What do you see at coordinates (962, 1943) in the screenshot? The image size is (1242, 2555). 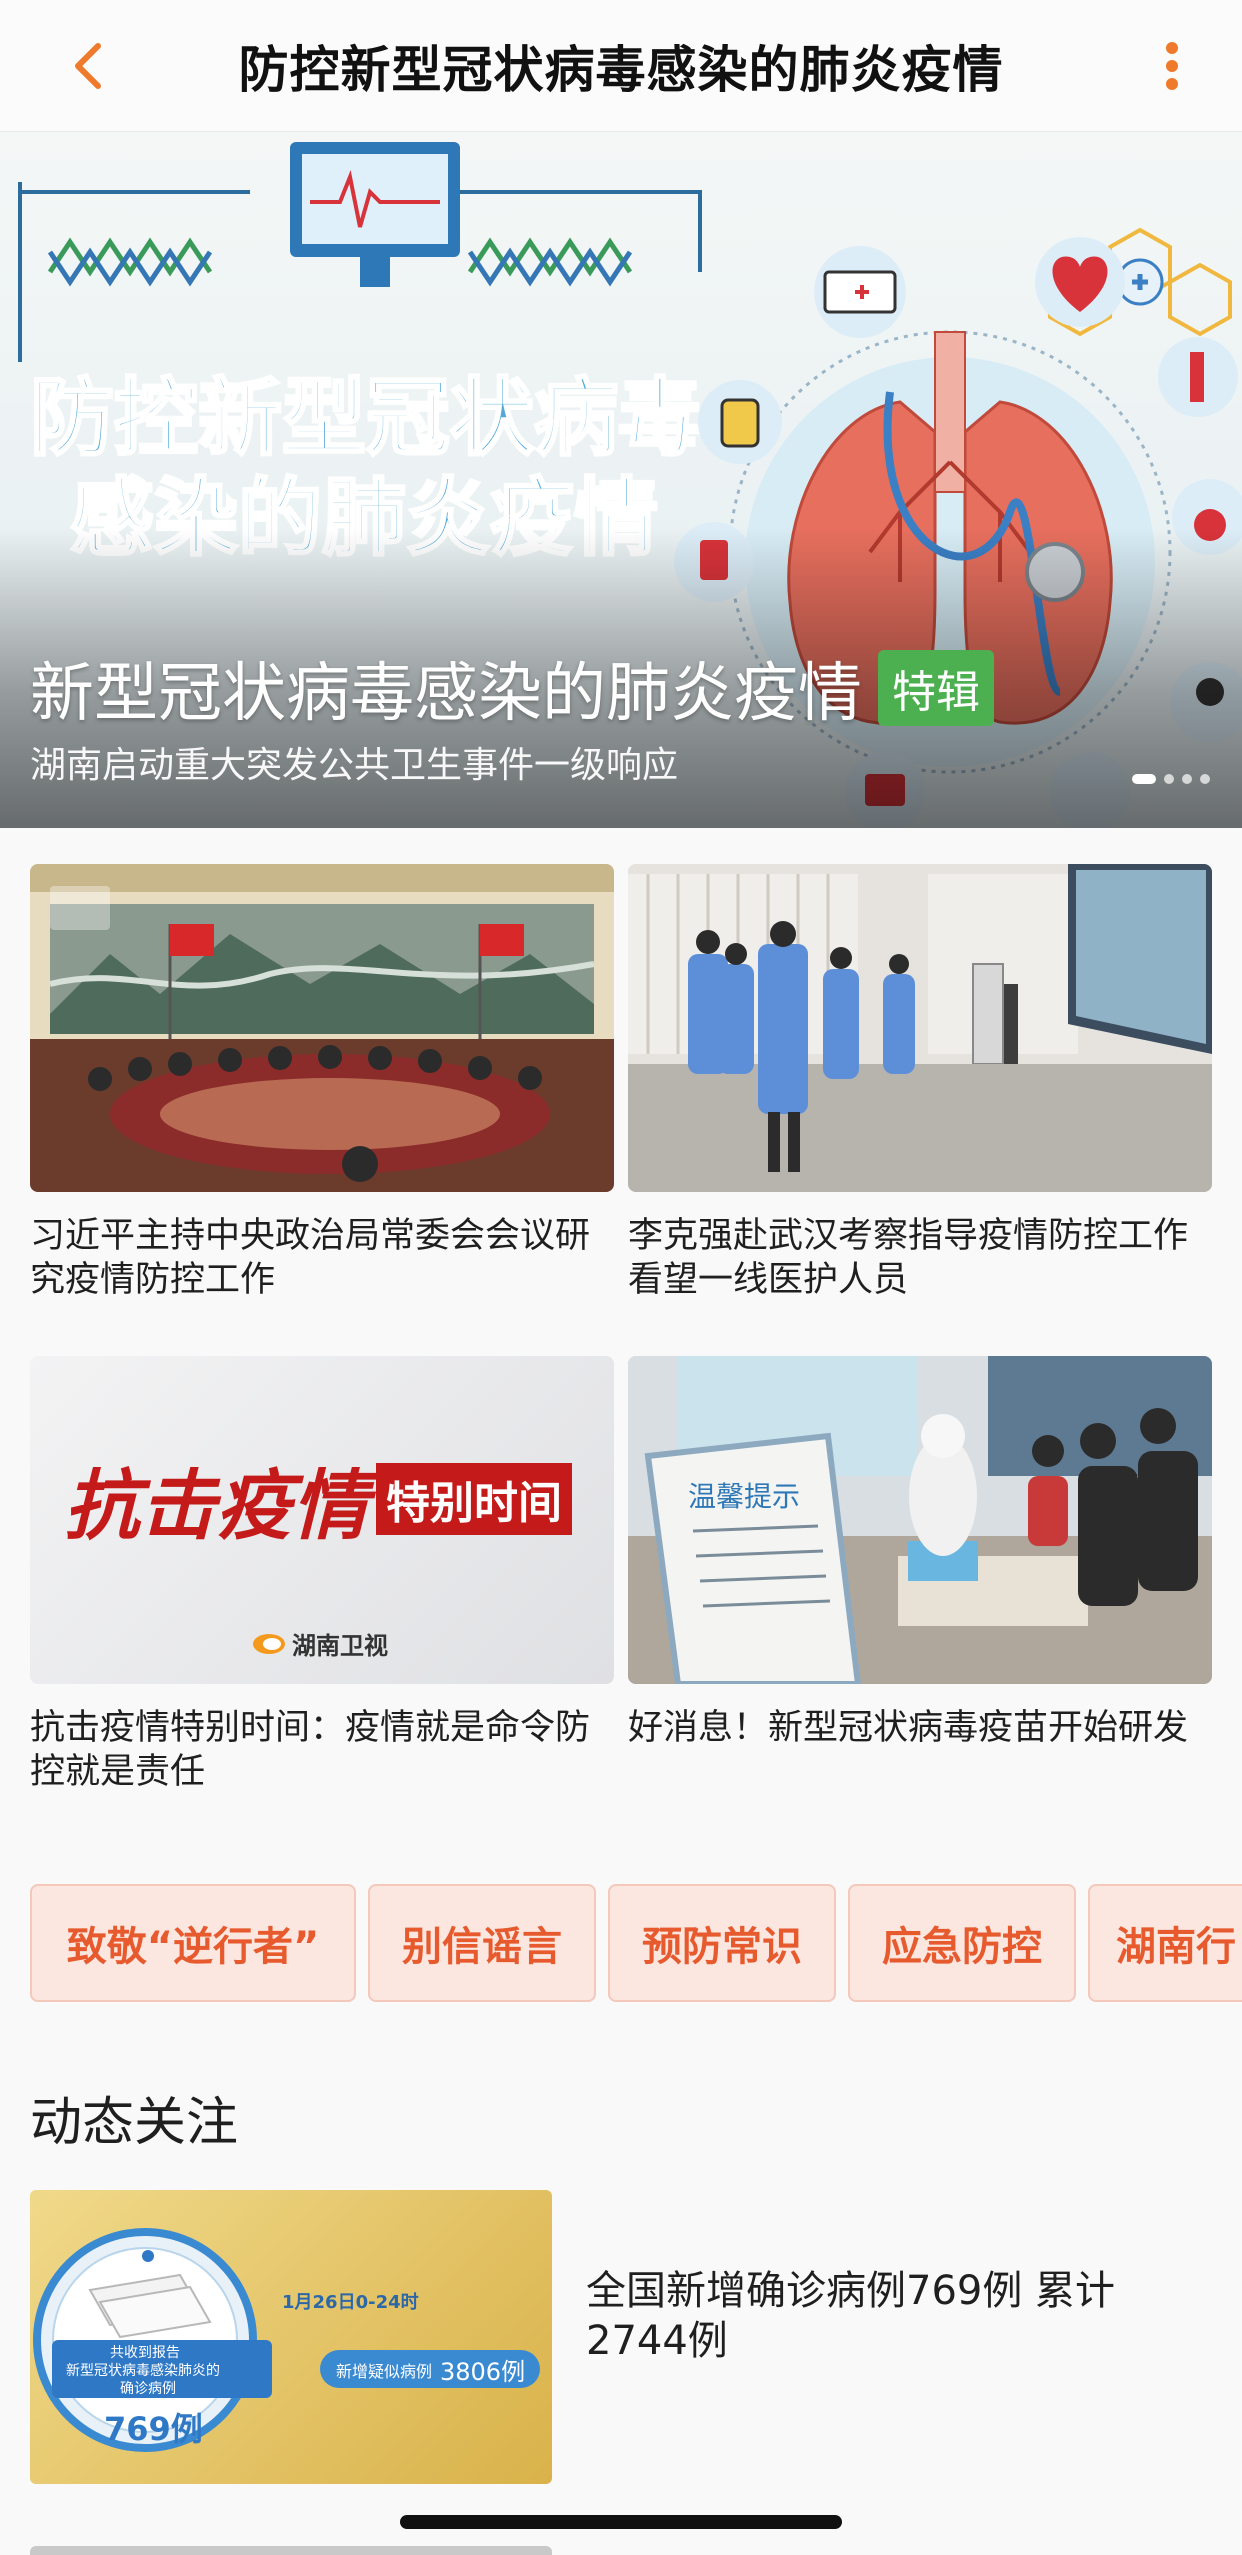 I see `tag-emergency: 应急防控` at bounding box center [962, 1943].